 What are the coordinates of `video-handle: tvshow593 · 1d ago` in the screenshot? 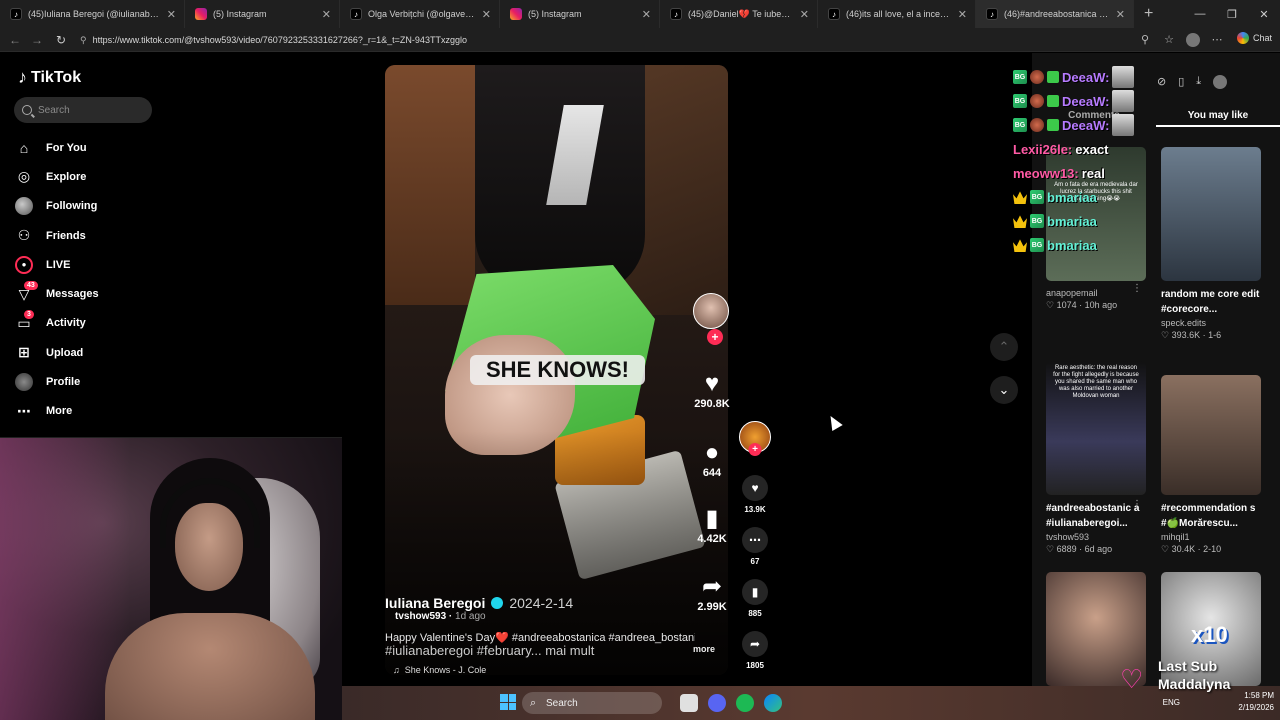 It's located at (440, 616).